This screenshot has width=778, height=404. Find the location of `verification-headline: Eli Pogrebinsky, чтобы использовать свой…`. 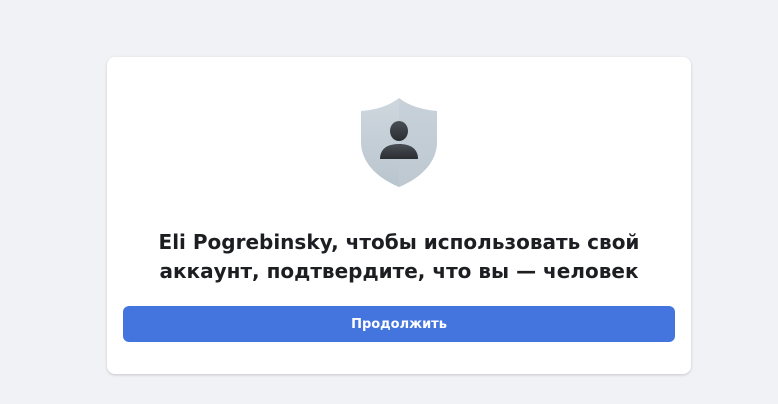

verification-headline: Eli Pogrebinsky, чтобы использовать свой… is located at coordinates (399, 256).